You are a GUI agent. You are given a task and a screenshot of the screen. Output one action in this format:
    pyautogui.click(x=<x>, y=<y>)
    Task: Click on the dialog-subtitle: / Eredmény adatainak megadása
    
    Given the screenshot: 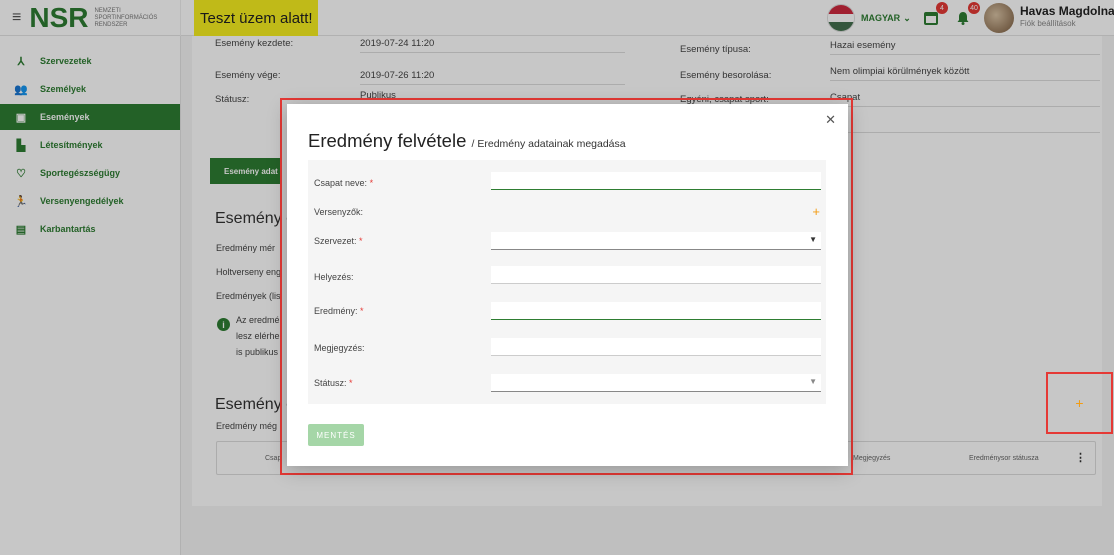 What is the action you would take?
    pyautogui.click(x=548, y=144)
    